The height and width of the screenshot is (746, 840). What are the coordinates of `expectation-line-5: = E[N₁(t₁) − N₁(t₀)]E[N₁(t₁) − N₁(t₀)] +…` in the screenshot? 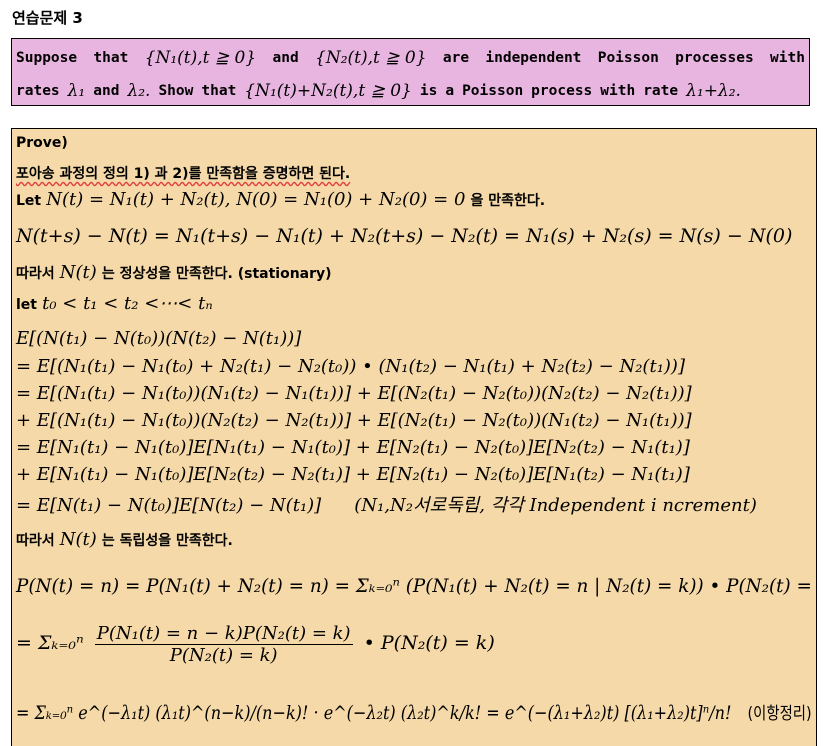 It's located at (353, 447).